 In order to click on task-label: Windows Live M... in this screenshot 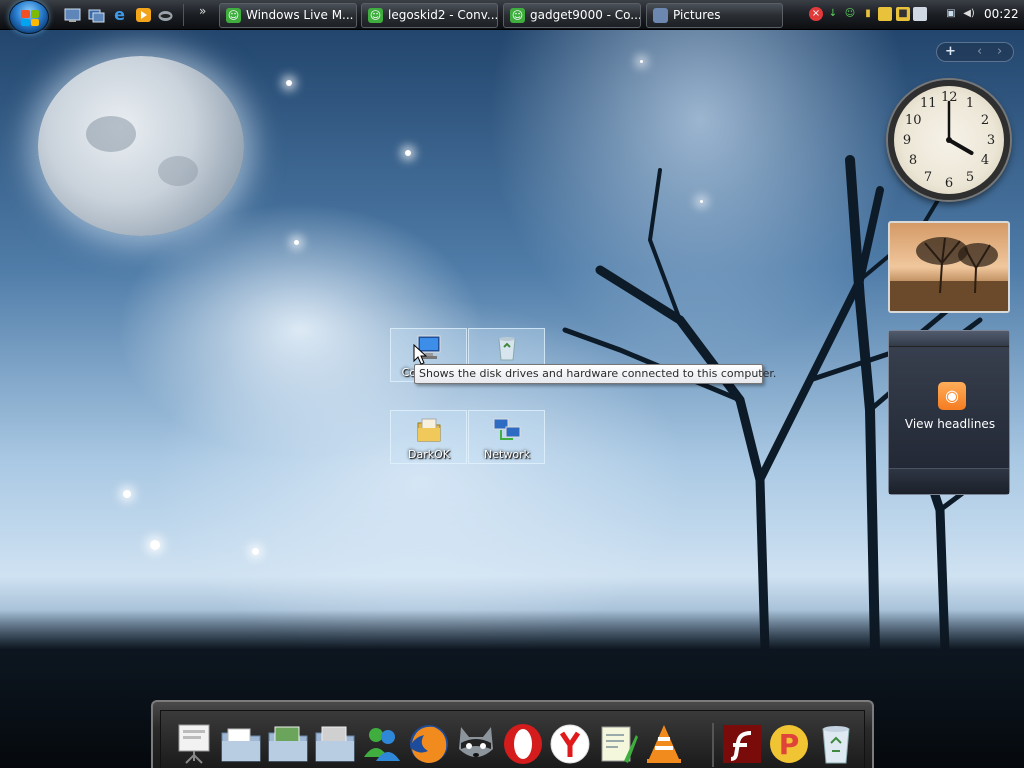, I will do `click(300, 15)`.